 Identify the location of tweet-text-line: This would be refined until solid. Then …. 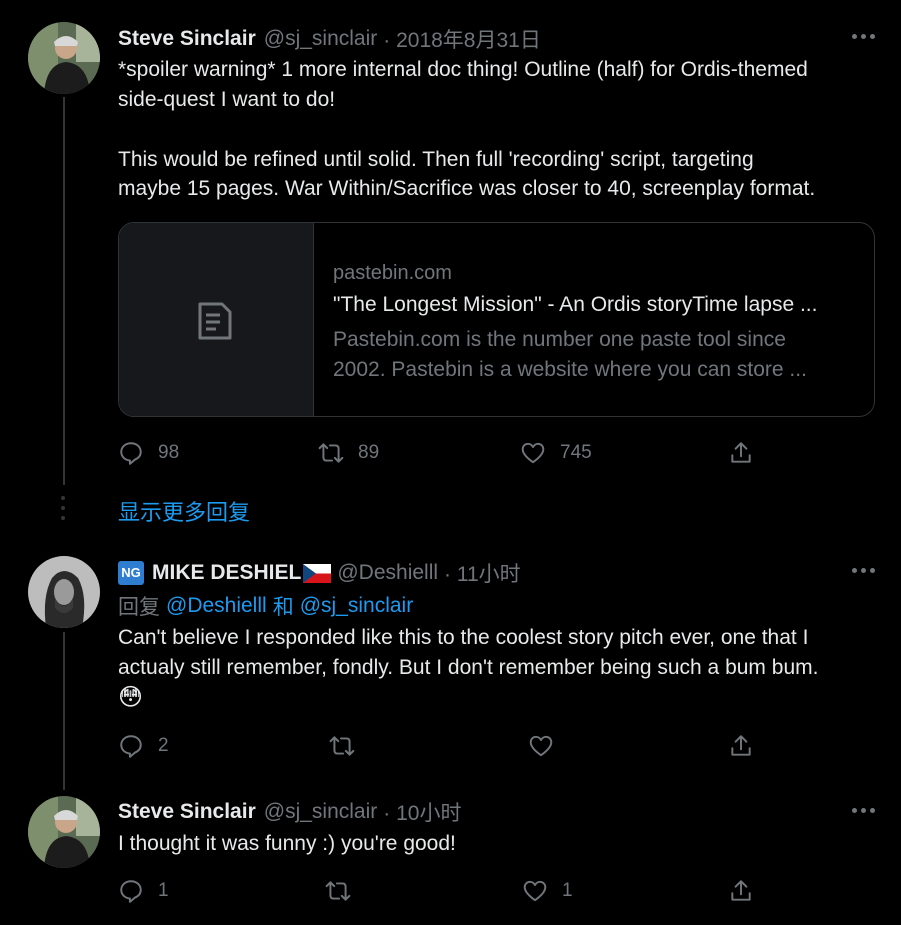
(436, 159).